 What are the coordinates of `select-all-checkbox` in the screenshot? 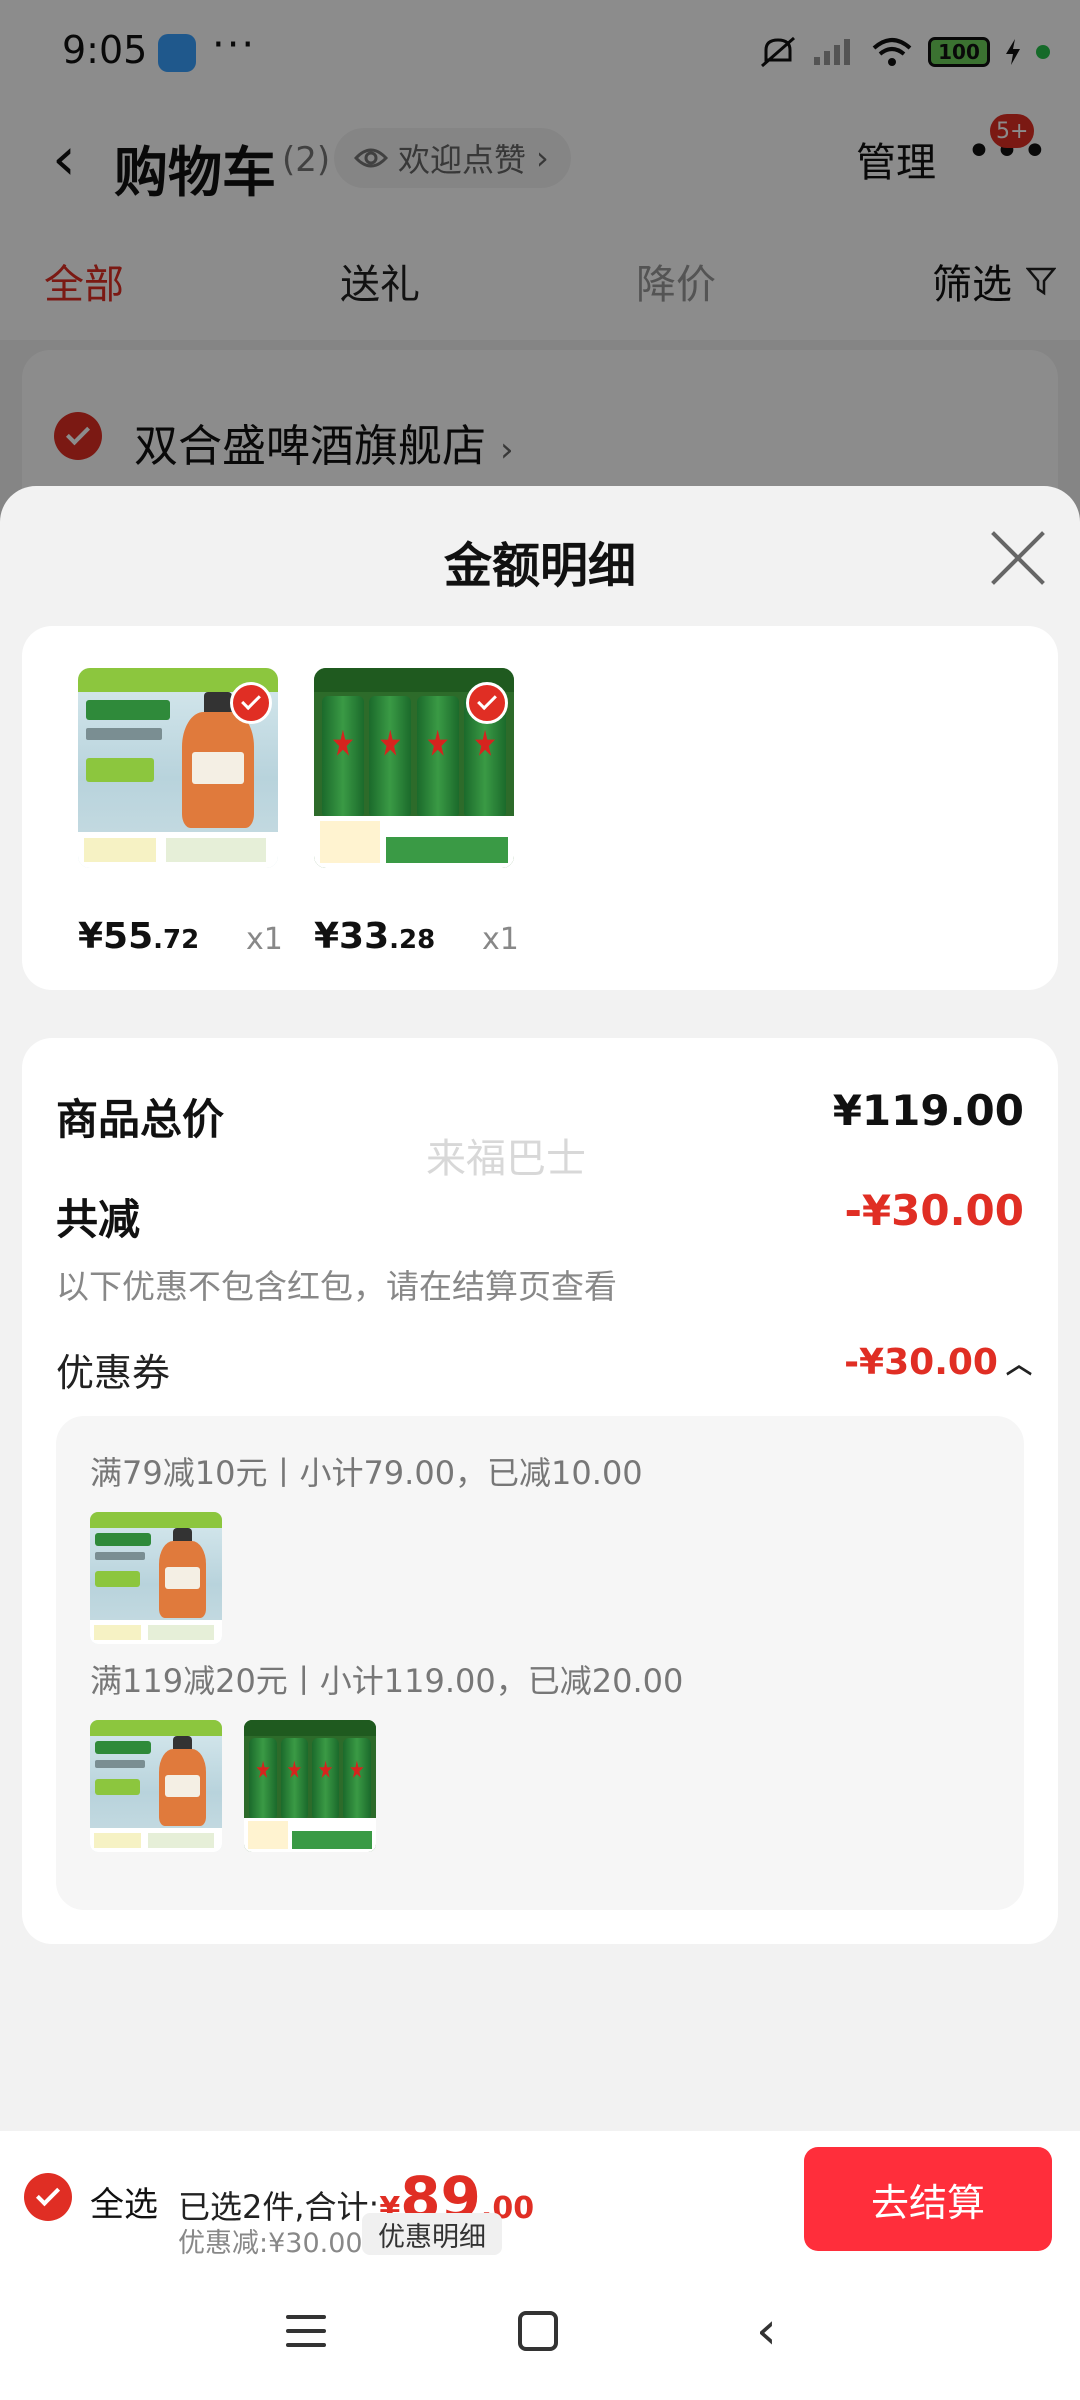 It's located at (48, 2197).